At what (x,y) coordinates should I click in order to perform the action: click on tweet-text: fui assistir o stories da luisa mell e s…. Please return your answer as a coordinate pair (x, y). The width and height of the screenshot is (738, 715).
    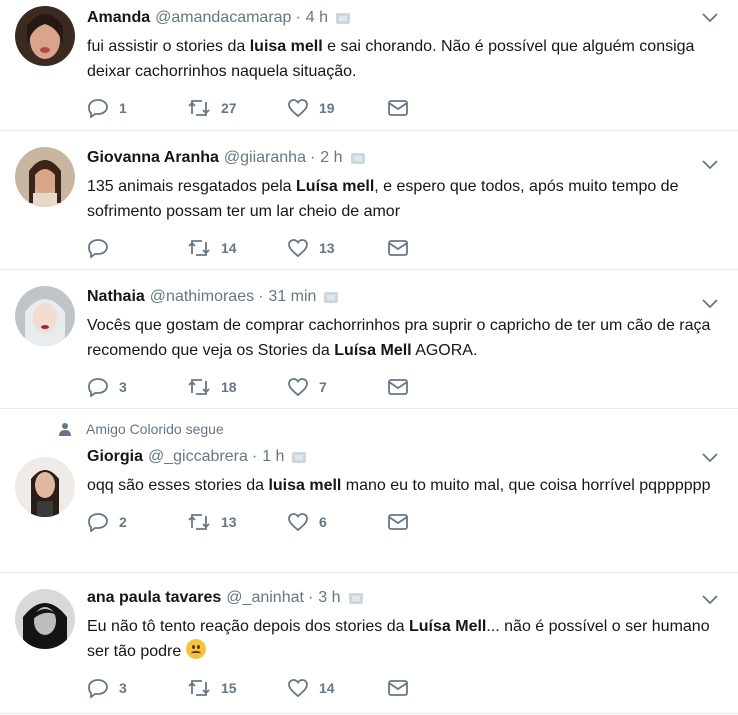
    Looking at the image, I should click on (391, 59).